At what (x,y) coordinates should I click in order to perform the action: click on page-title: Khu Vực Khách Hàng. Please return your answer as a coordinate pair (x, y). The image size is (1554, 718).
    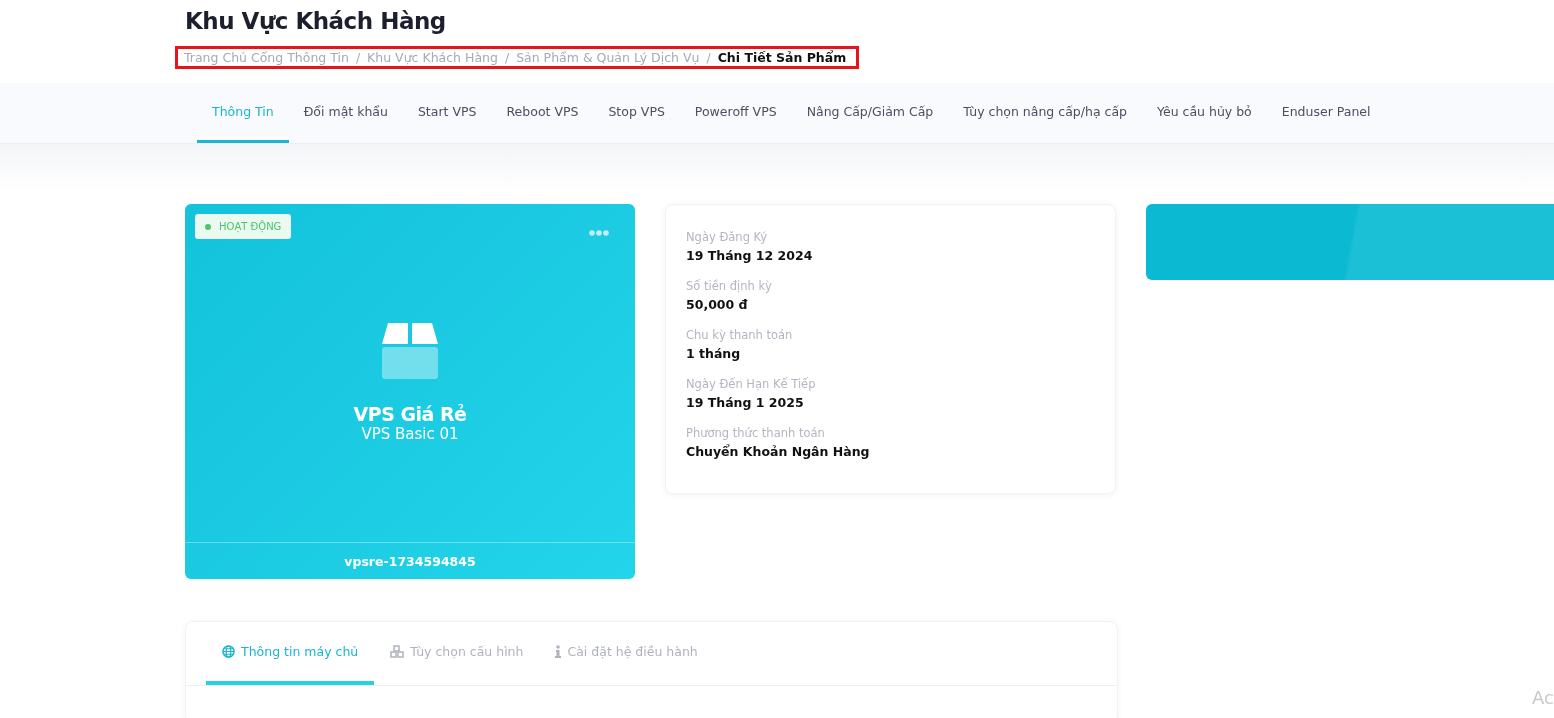
    Looking at the image, I should click on (316, 21).